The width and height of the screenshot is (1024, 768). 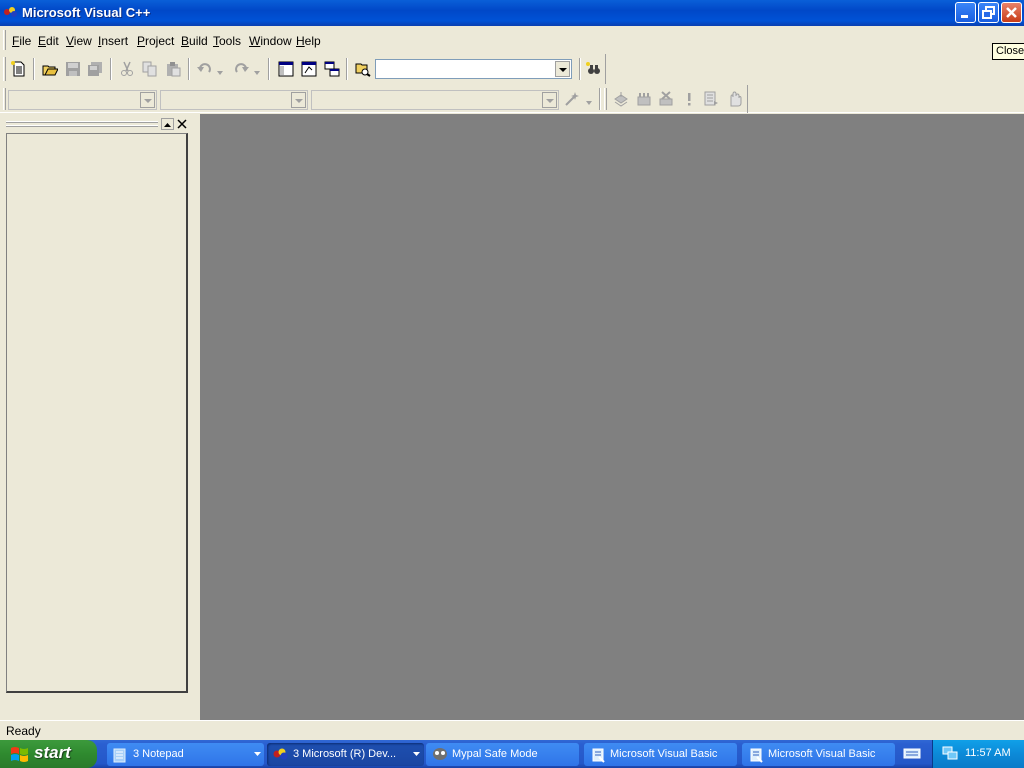 I want to click on wizard-bar-end-divider, so click(x=747, y=99).